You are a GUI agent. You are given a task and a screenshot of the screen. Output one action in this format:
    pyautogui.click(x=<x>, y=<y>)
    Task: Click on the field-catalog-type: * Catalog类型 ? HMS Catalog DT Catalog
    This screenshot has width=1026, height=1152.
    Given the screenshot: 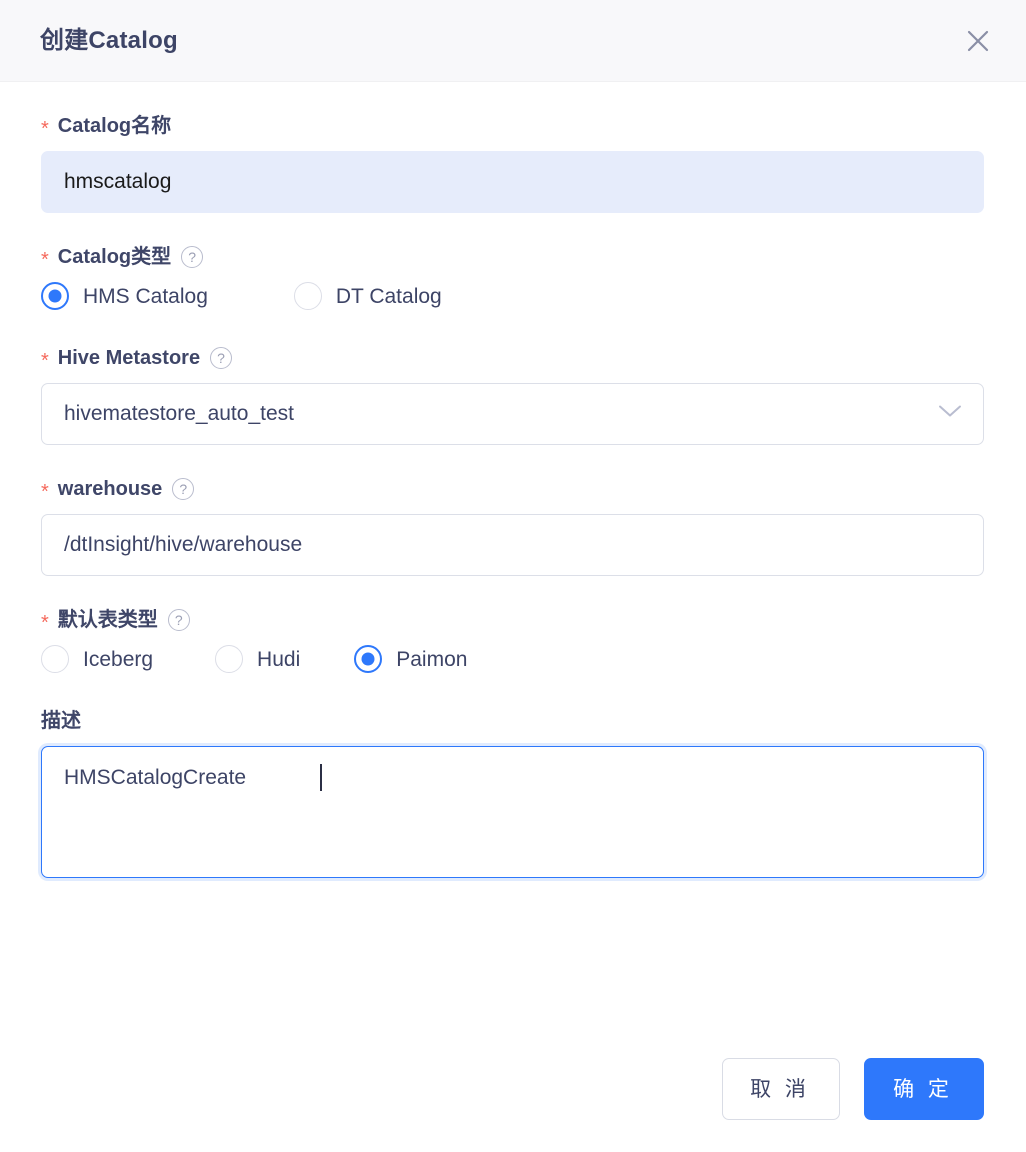 What is the action you would take?
    pyautogui.click(x=512, y=278)
    